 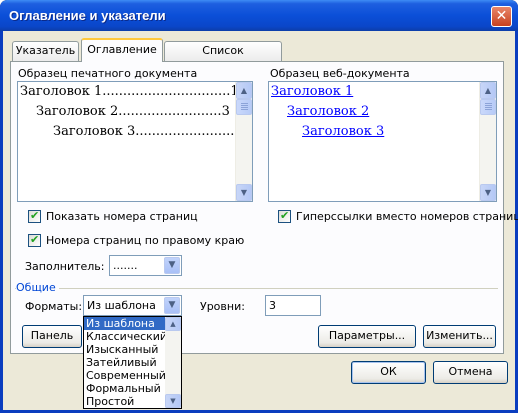 I want to click on close-button: ✕, so click(x=501, y=16).